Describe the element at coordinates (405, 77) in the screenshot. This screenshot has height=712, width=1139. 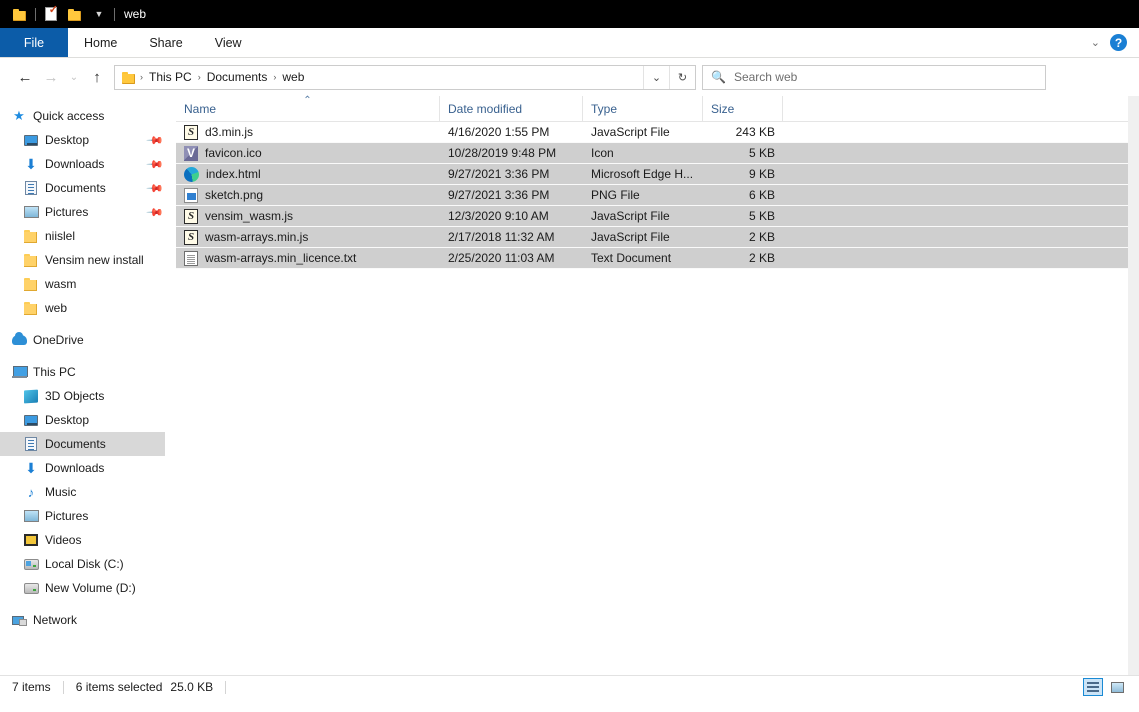
I see `address-bar: › This PC › Documents › web ⌄ ↻` at that location.